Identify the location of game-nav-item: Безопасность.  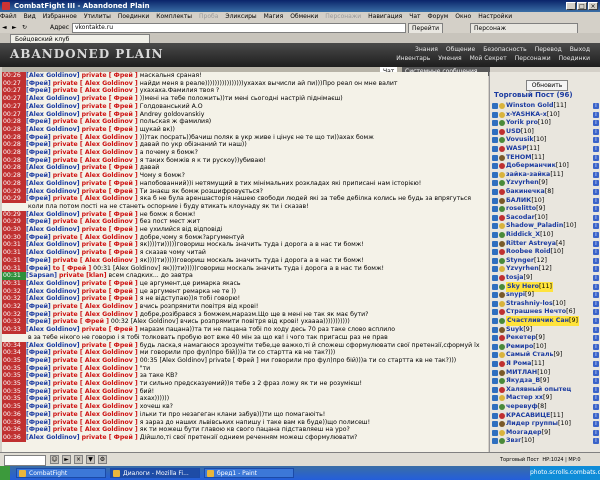
(505, 49).